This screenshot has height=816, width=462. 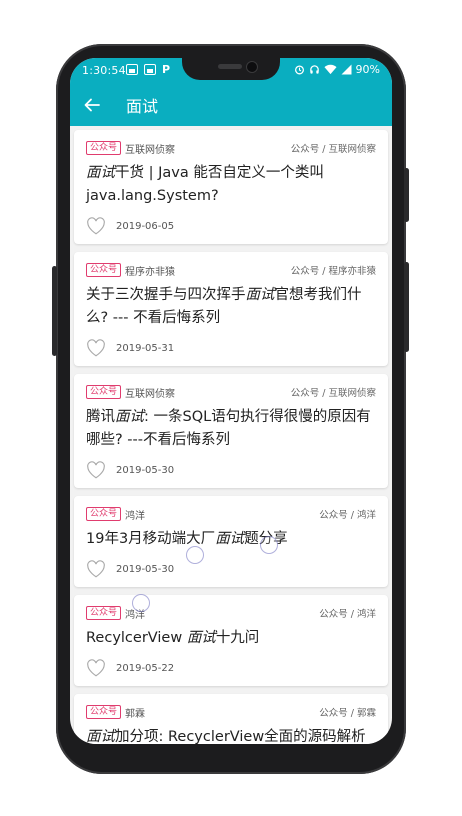 I want to click on arrow-left-icon, so click(x=92, y=105).